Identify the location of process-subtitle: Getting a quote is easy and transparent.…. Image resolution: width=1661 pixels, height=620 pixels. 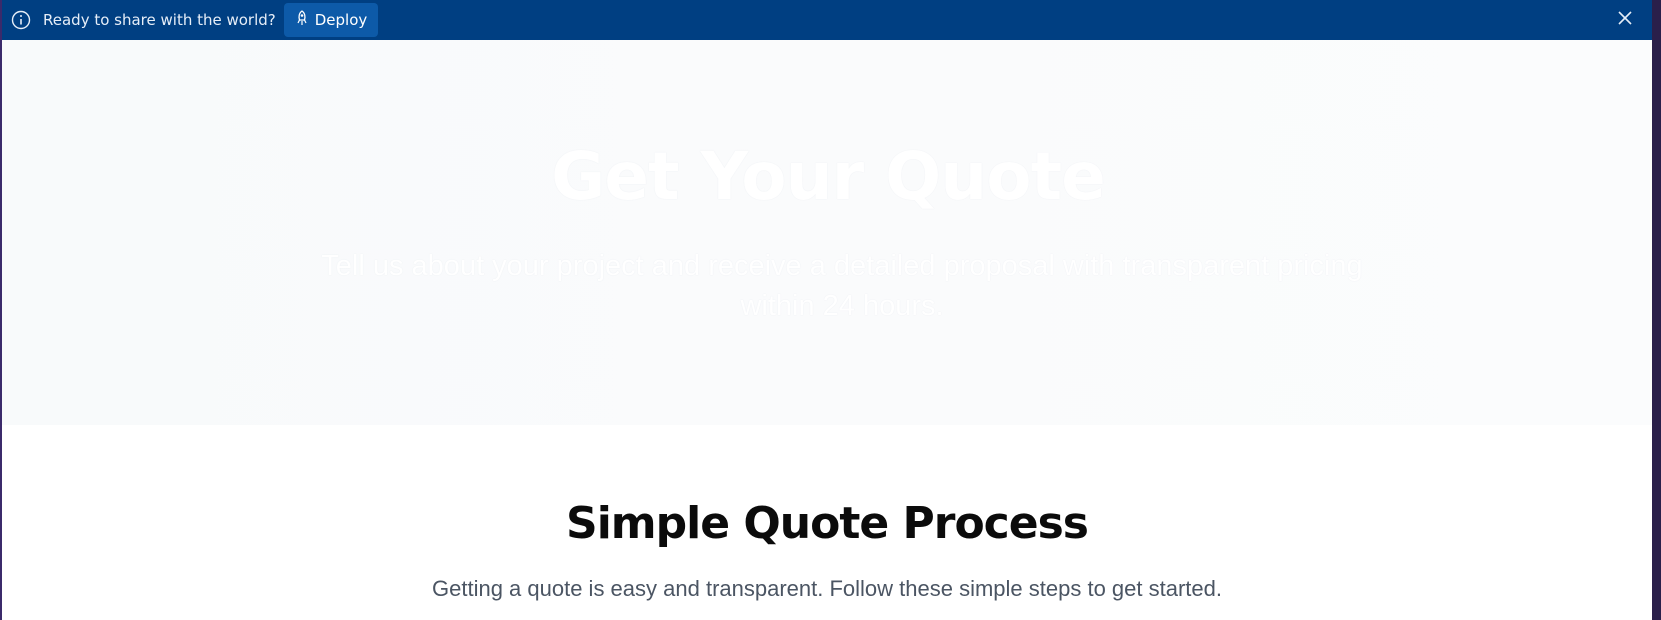
(827, 588).